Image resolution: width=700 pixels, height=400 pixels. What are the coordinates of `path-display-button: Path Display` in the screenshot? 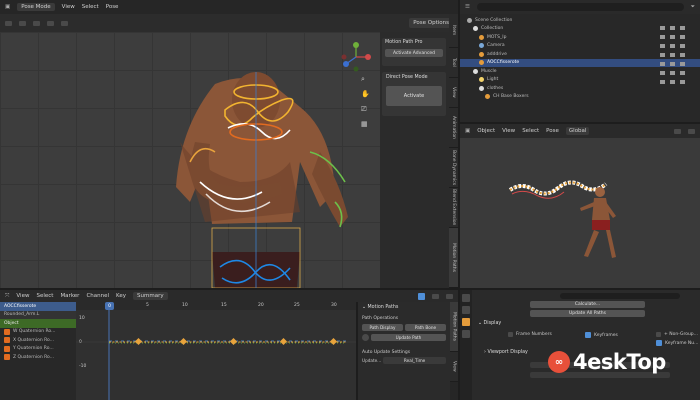 It's located at (382, 327).